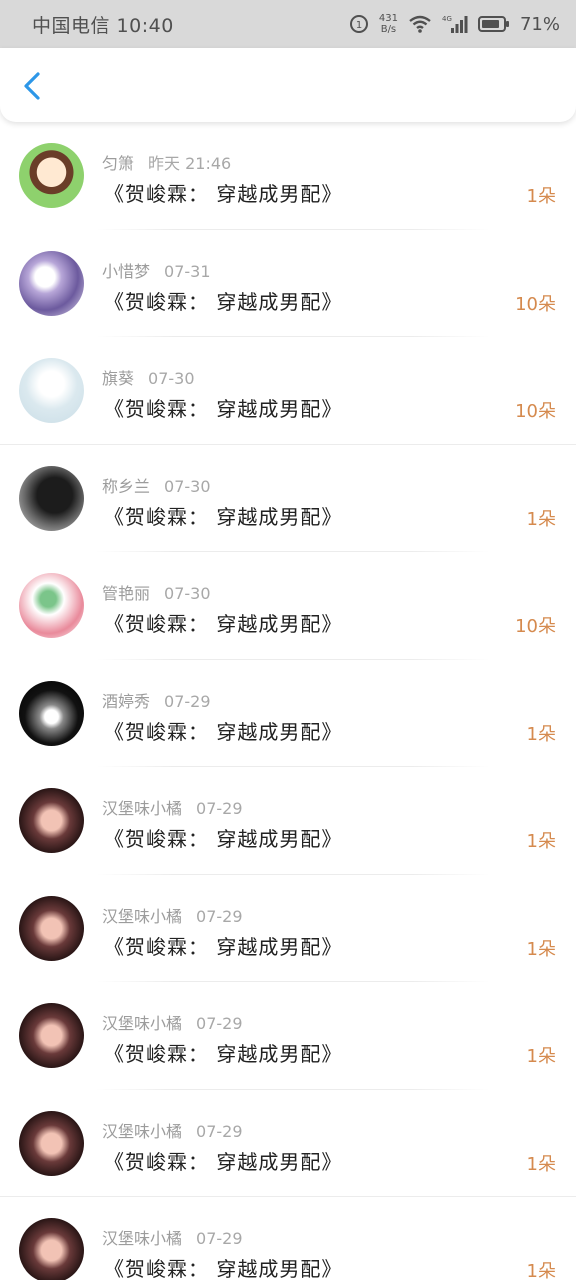 The height and width of the screenshot is (1280, 576). Describe the element at coordinates (156, 485) in the screenshot. I see `sender-name: 称乡兰 07-30` at that location.